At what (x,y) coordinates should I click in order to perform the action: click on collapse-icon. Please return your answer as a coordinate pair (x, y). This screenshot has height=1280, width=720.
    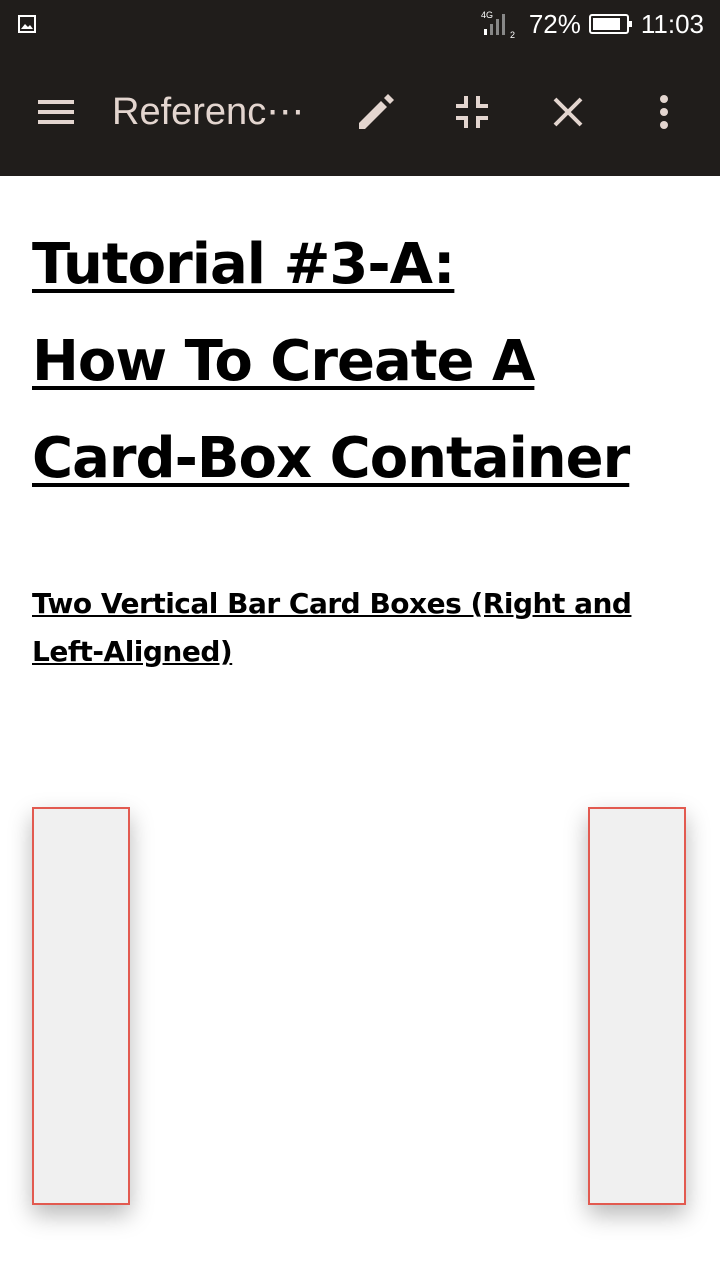
    Looking at the image, I should click on (472, 112).